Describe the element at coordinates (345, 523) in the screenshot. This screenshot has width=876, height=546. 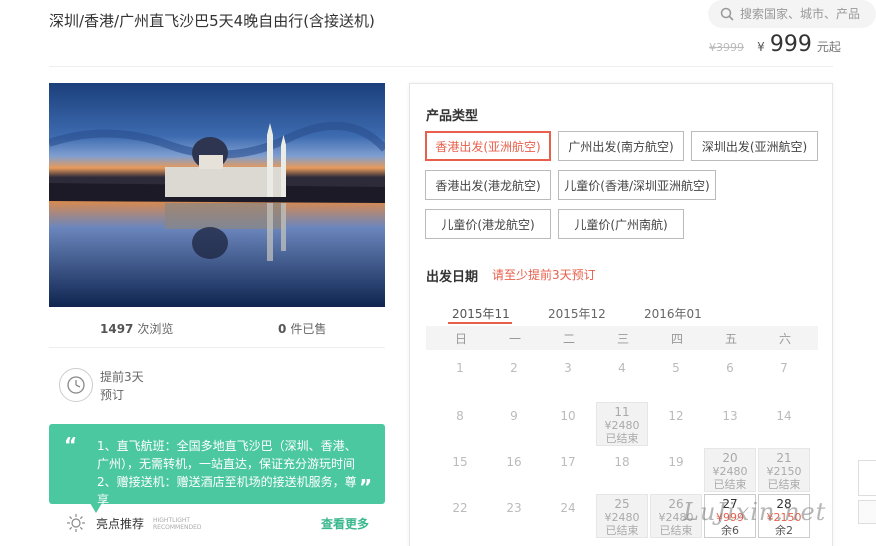
I see `see-more-link: 查看更多` at that location.